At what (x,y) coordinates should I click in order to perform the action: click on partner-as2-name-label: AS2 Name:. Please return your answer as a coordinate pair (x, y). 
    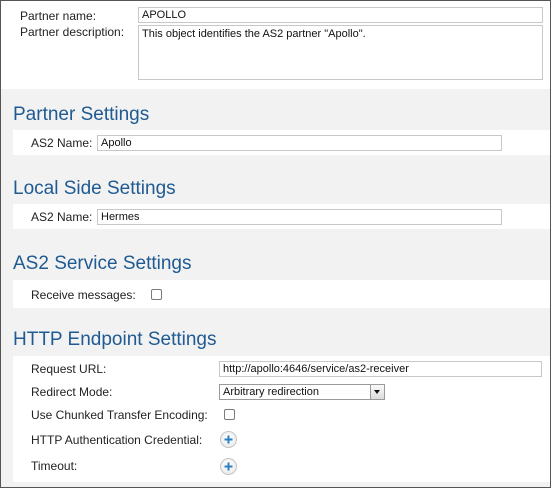
    Looking at the image, I should click on (62, 143).